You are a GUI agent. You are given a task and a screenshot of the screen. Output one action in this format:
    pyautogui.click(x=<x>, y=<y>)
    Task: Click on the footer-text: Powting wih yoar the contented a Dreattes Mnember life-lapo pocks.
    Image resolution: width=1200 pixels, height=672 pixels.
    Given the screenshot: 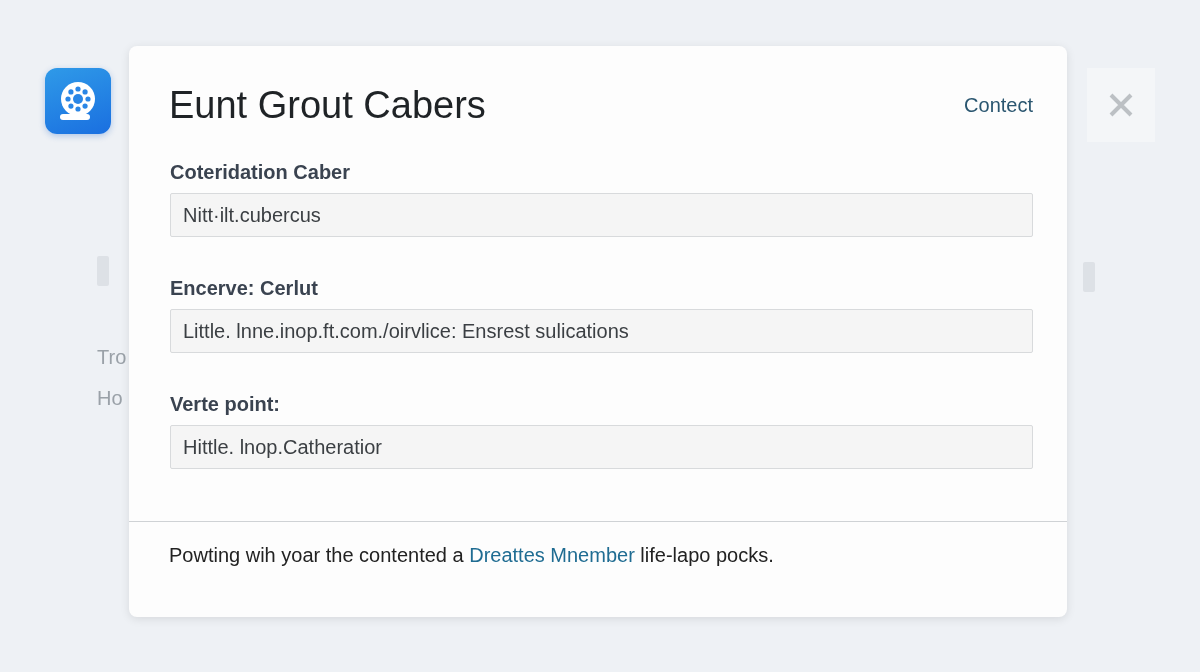 What is the action you would take?
    pyautogui.click(x=472, y=555)
    